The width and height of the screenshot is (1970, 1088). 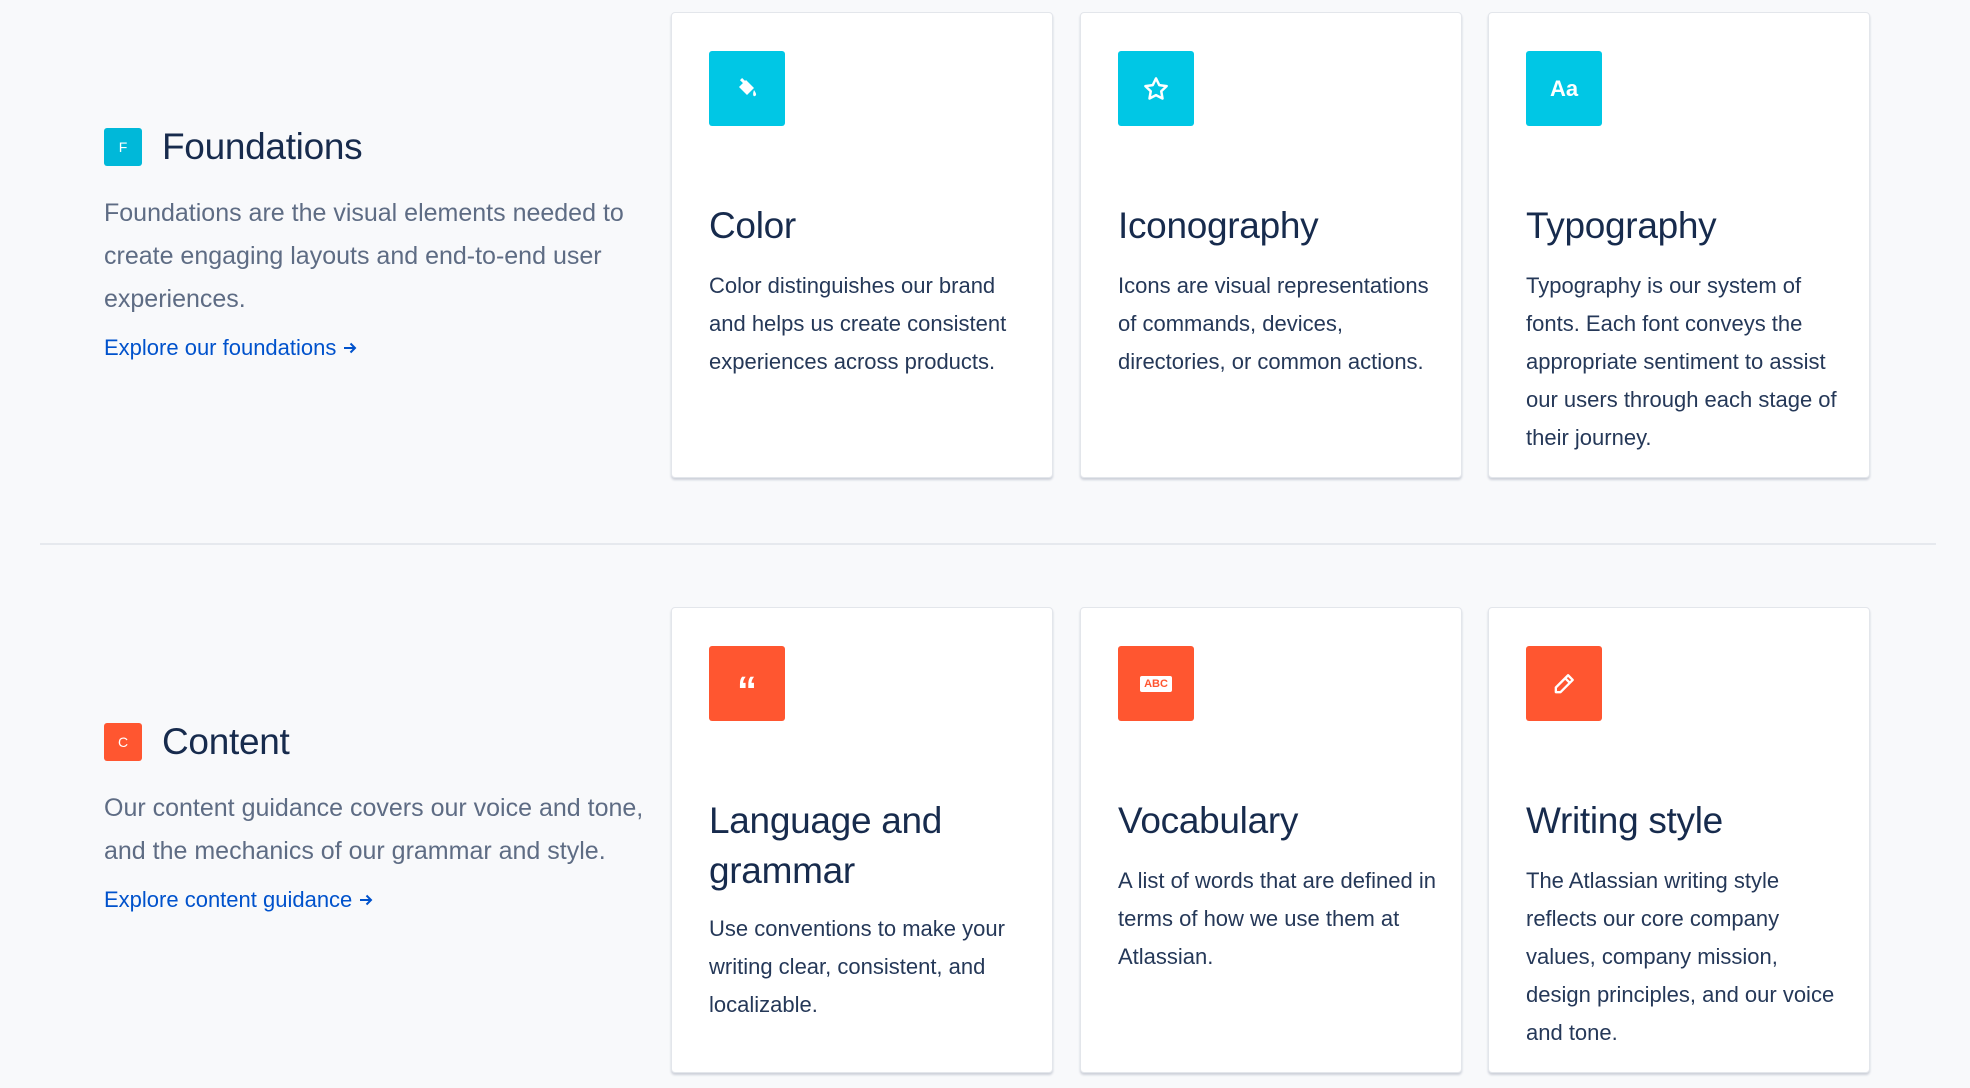 I want to click on pencil-icon, so click(x=1564, y=683).